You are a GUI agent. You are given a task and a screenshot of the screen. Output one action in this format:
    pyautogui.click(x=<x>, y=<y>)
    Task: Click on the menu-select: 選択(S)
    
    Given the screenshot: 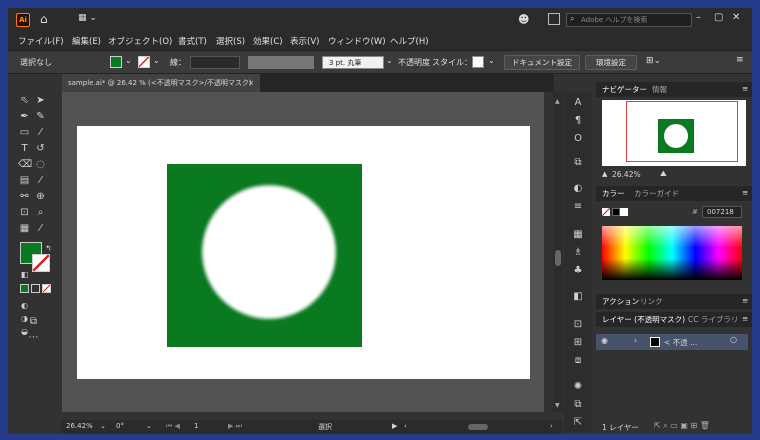 What is the action you would take?
    pyautogui.click(x=230, y=41)
    